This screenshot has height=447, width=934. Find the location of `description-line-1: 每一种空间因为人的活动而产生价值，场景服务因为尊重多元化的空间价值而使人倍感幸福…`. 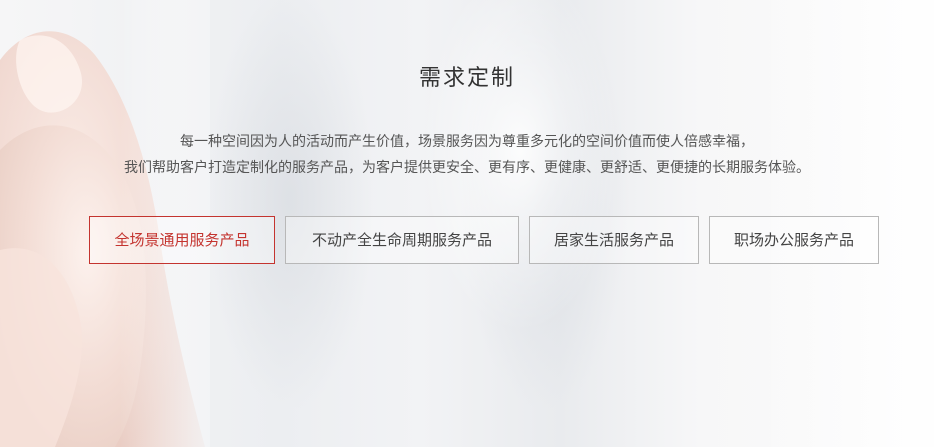

description-line-1: 每一种空间因为人的活动而产生价值，场景服务因为尊重多元化的空间价值而使人倍感幸福… is located at coordinates (467, 142).